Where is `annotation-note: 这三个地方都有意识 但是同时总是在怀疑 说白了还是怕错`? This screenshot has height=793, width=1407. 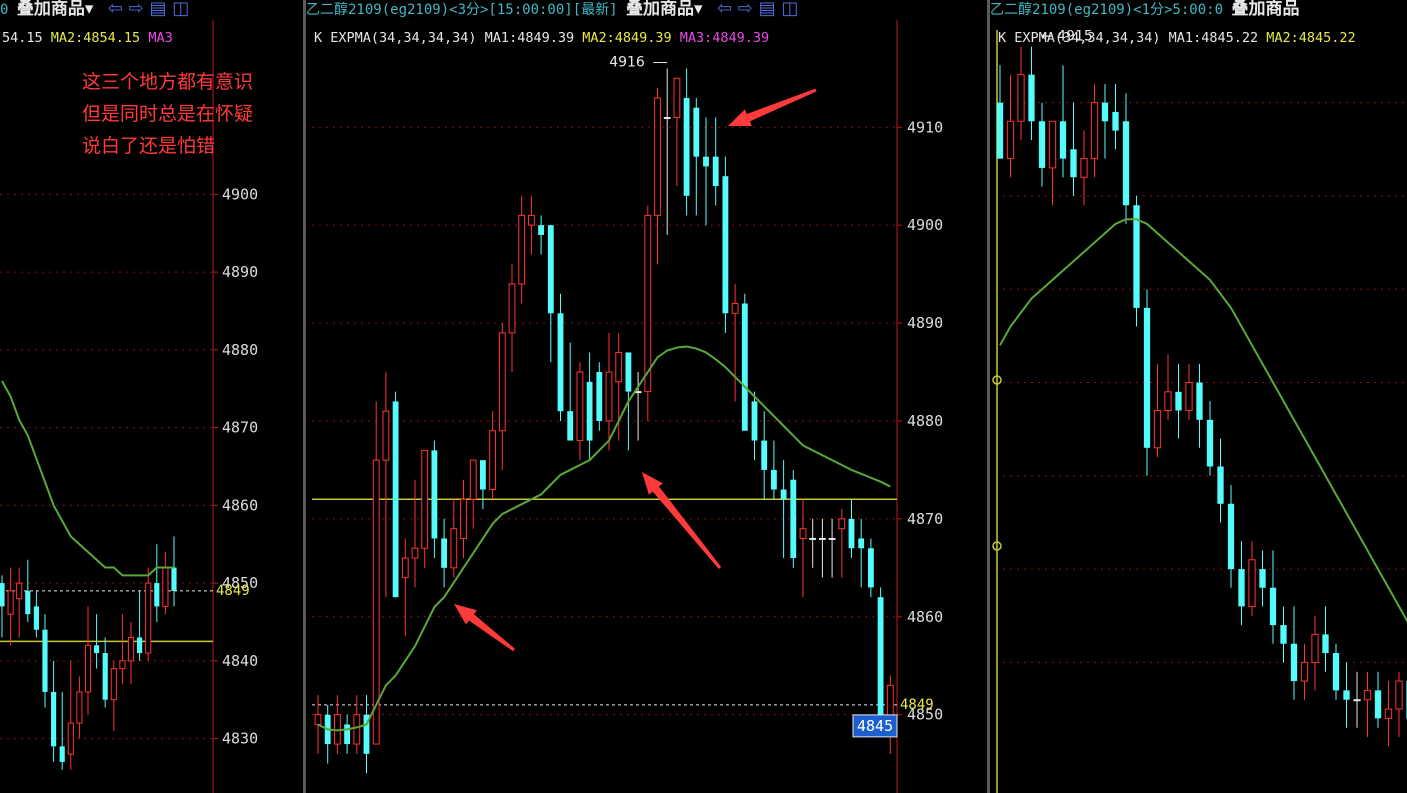
annotation-note: 这三个地方都有意识 但是同时总是在怀疑 说白了还是怕错 is located at coordinates (167, 114).